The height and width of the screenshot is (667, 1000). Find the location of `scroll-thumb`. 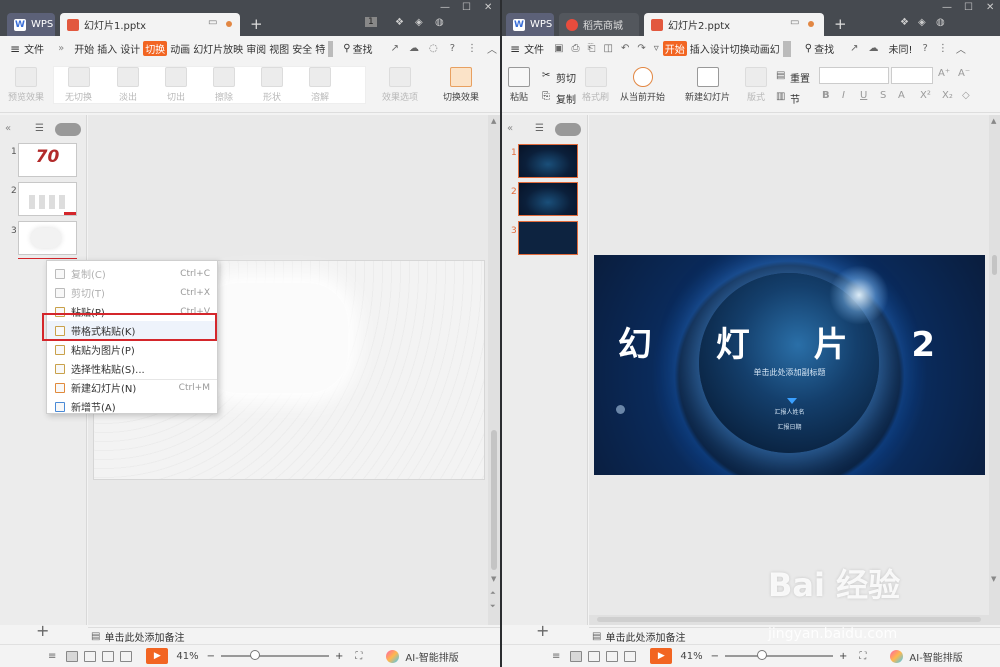

scroll-thumb is located at coordinates (494, 500).